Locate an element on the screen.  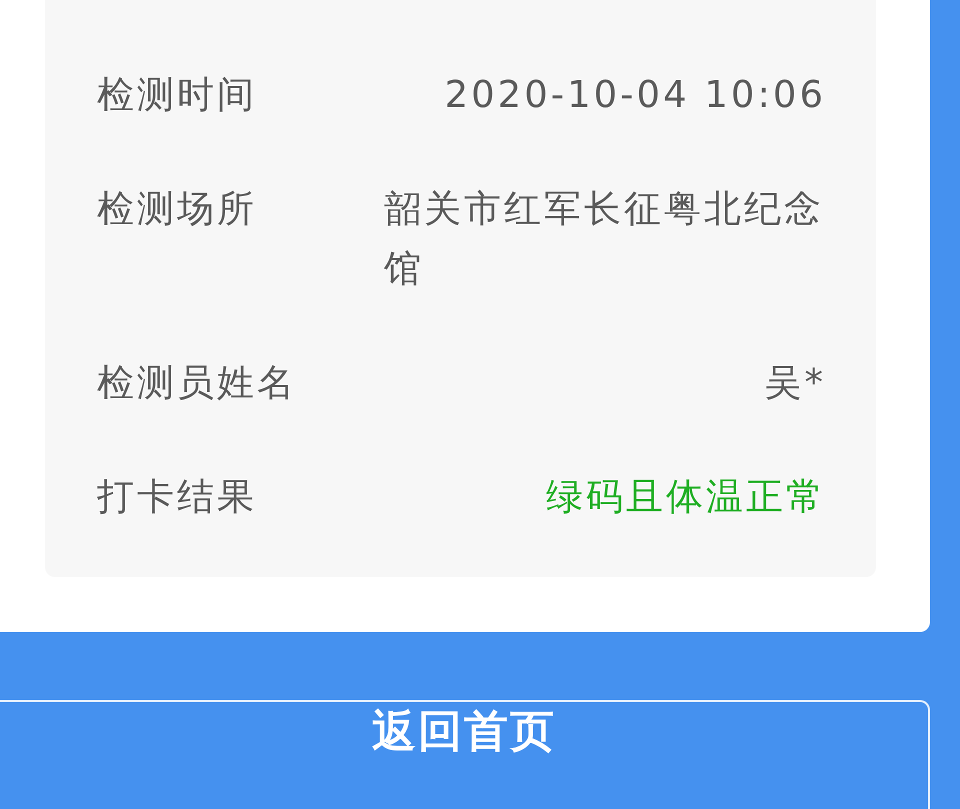
field-label: 检测场所 is located at coordinates (177, 209).